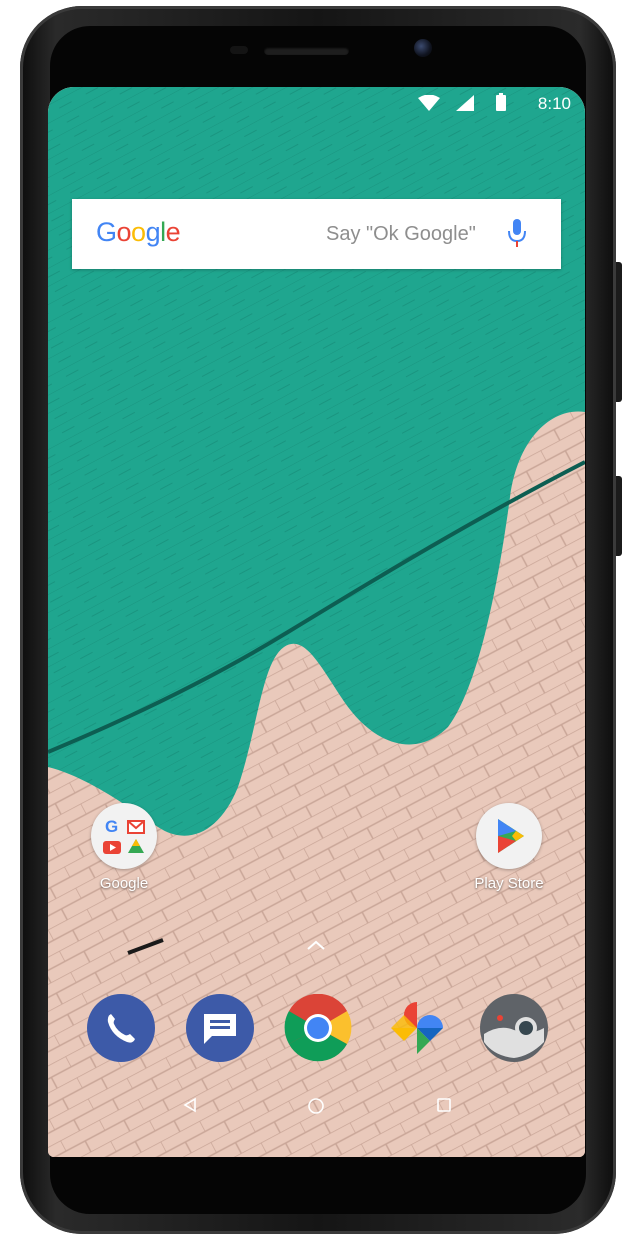 The width and height of the screenshot is (625, 1241). What do you see at coordinates (509, 883) in the screenshot?
I see `app-label: Play Store` at bounding box center [509, 883].